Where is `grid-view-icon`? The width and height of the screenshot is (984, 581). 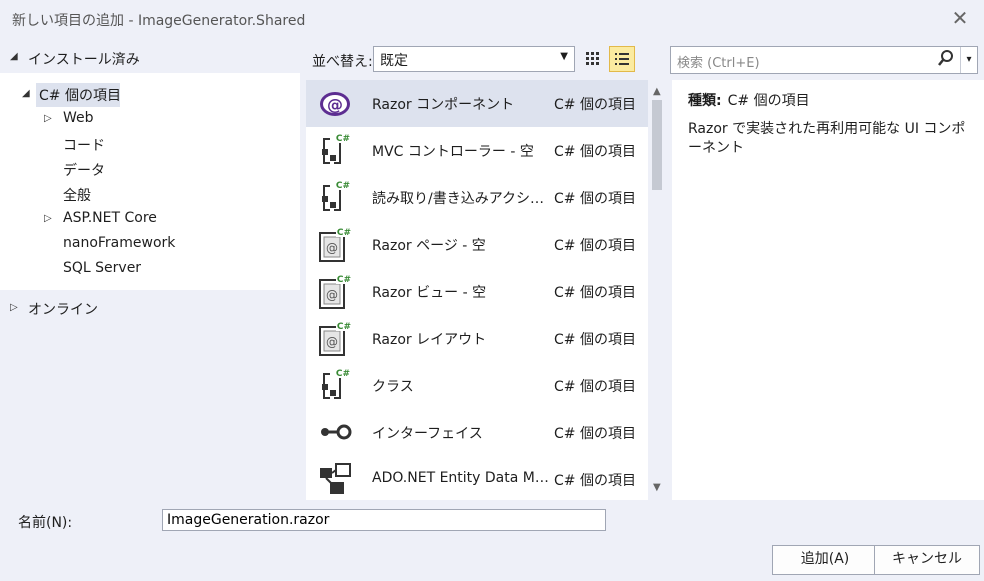
grid-view-icon is located at coordinates (592, 58).